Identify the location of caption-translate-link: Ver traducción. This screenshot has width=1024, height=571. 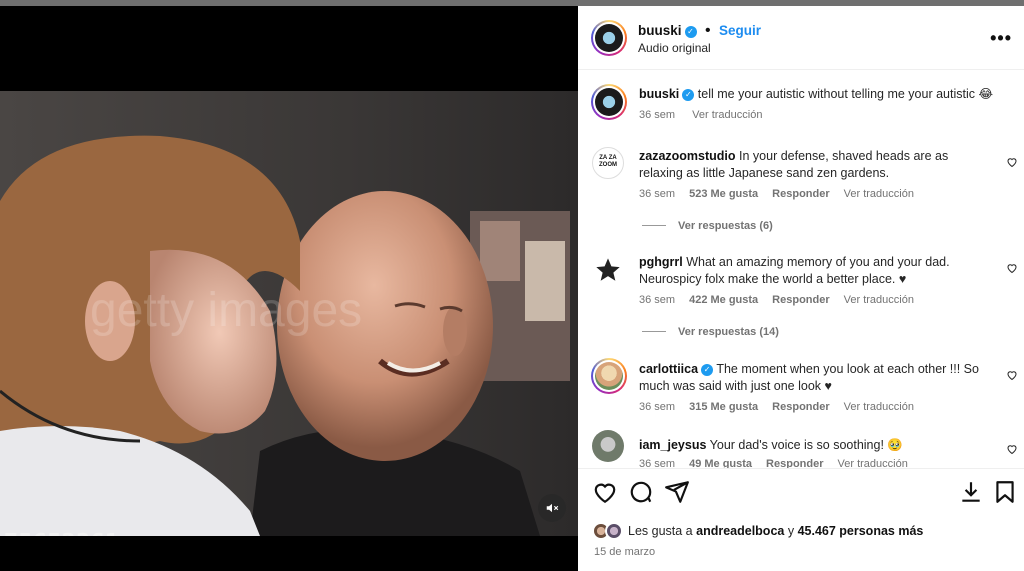
(727, 115).